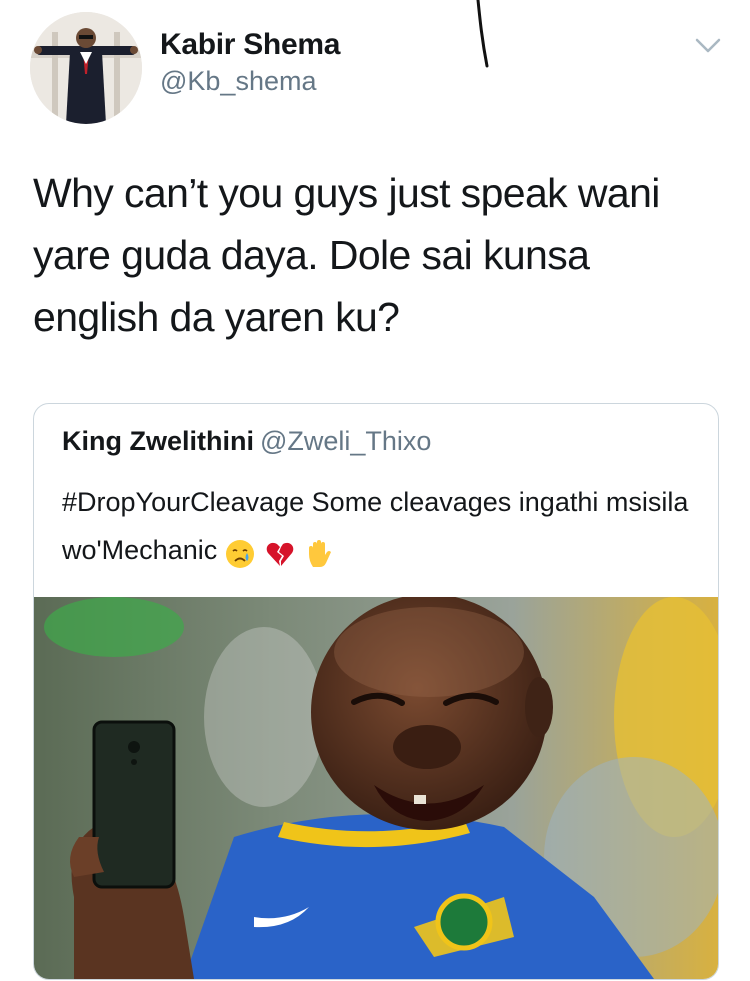 This screenshot has height=981, width=750. What do you see at coordinates (345, 441) in the screenshot?
I see `quoted-author-handle: @Zweli_Thixo` at bounding box center [345, 441].